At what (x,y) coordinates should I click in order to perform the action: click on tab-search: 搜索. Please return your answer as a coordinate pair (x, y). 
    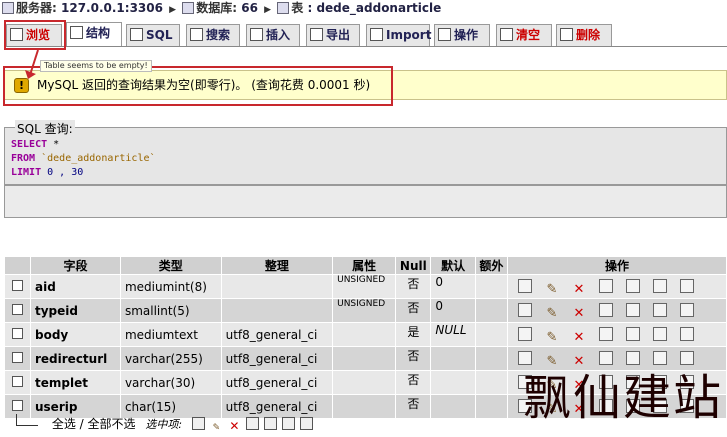
    Looking at the image, I should click on (213, 35).